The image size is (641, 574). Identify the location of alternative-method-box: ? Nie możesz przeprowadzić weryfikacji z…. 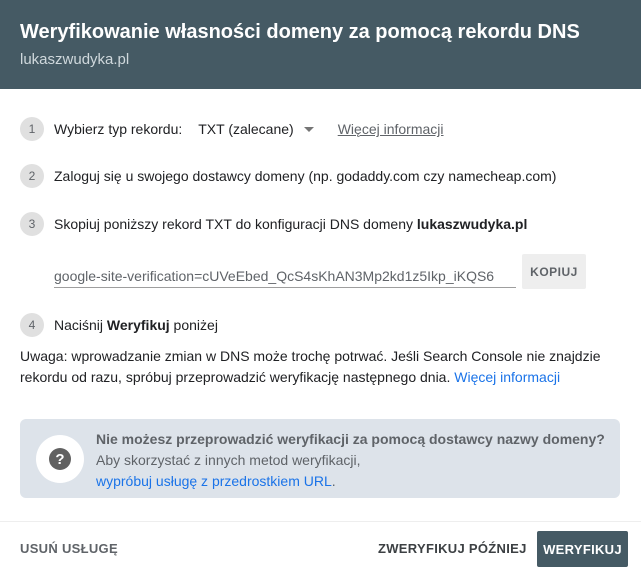
(320, 458).